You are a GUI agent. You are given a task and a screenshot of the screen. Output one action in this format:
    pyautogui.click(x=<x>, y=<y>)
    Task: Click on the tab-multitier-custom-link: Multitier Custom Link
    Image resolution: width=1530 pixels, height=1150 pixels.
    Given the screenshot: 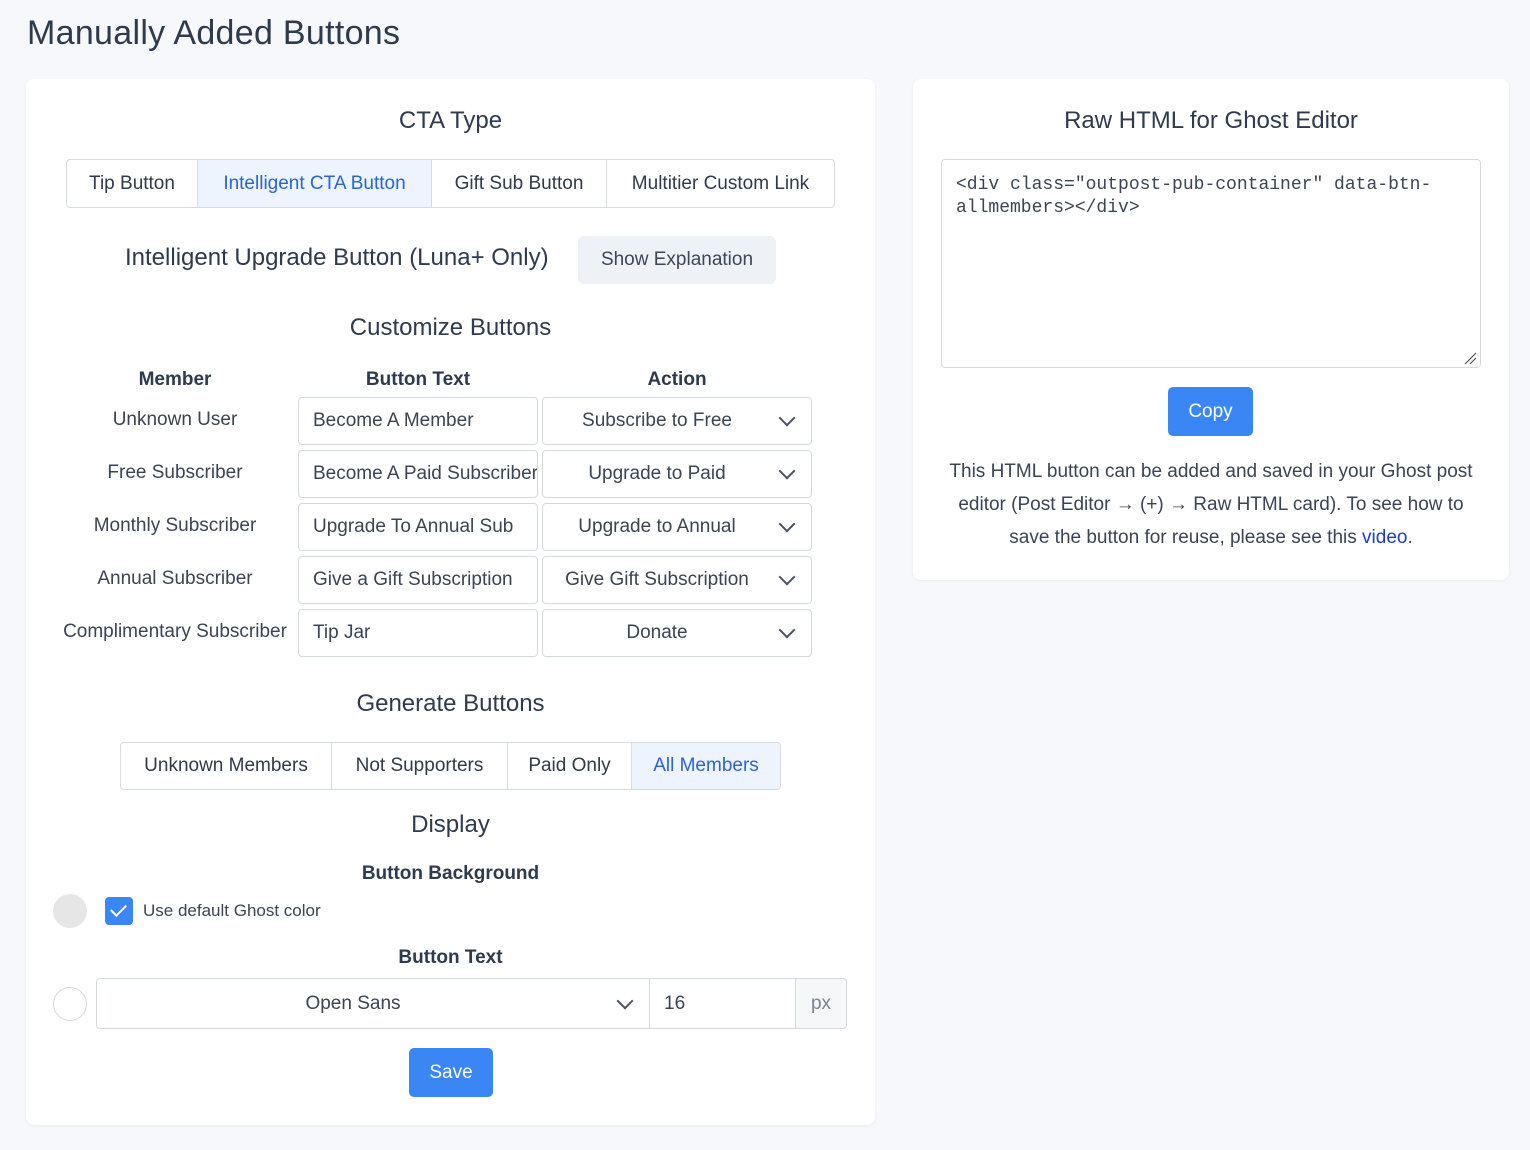 What is the action you would take?
    pyautogui.click(x=720, y=183)
    